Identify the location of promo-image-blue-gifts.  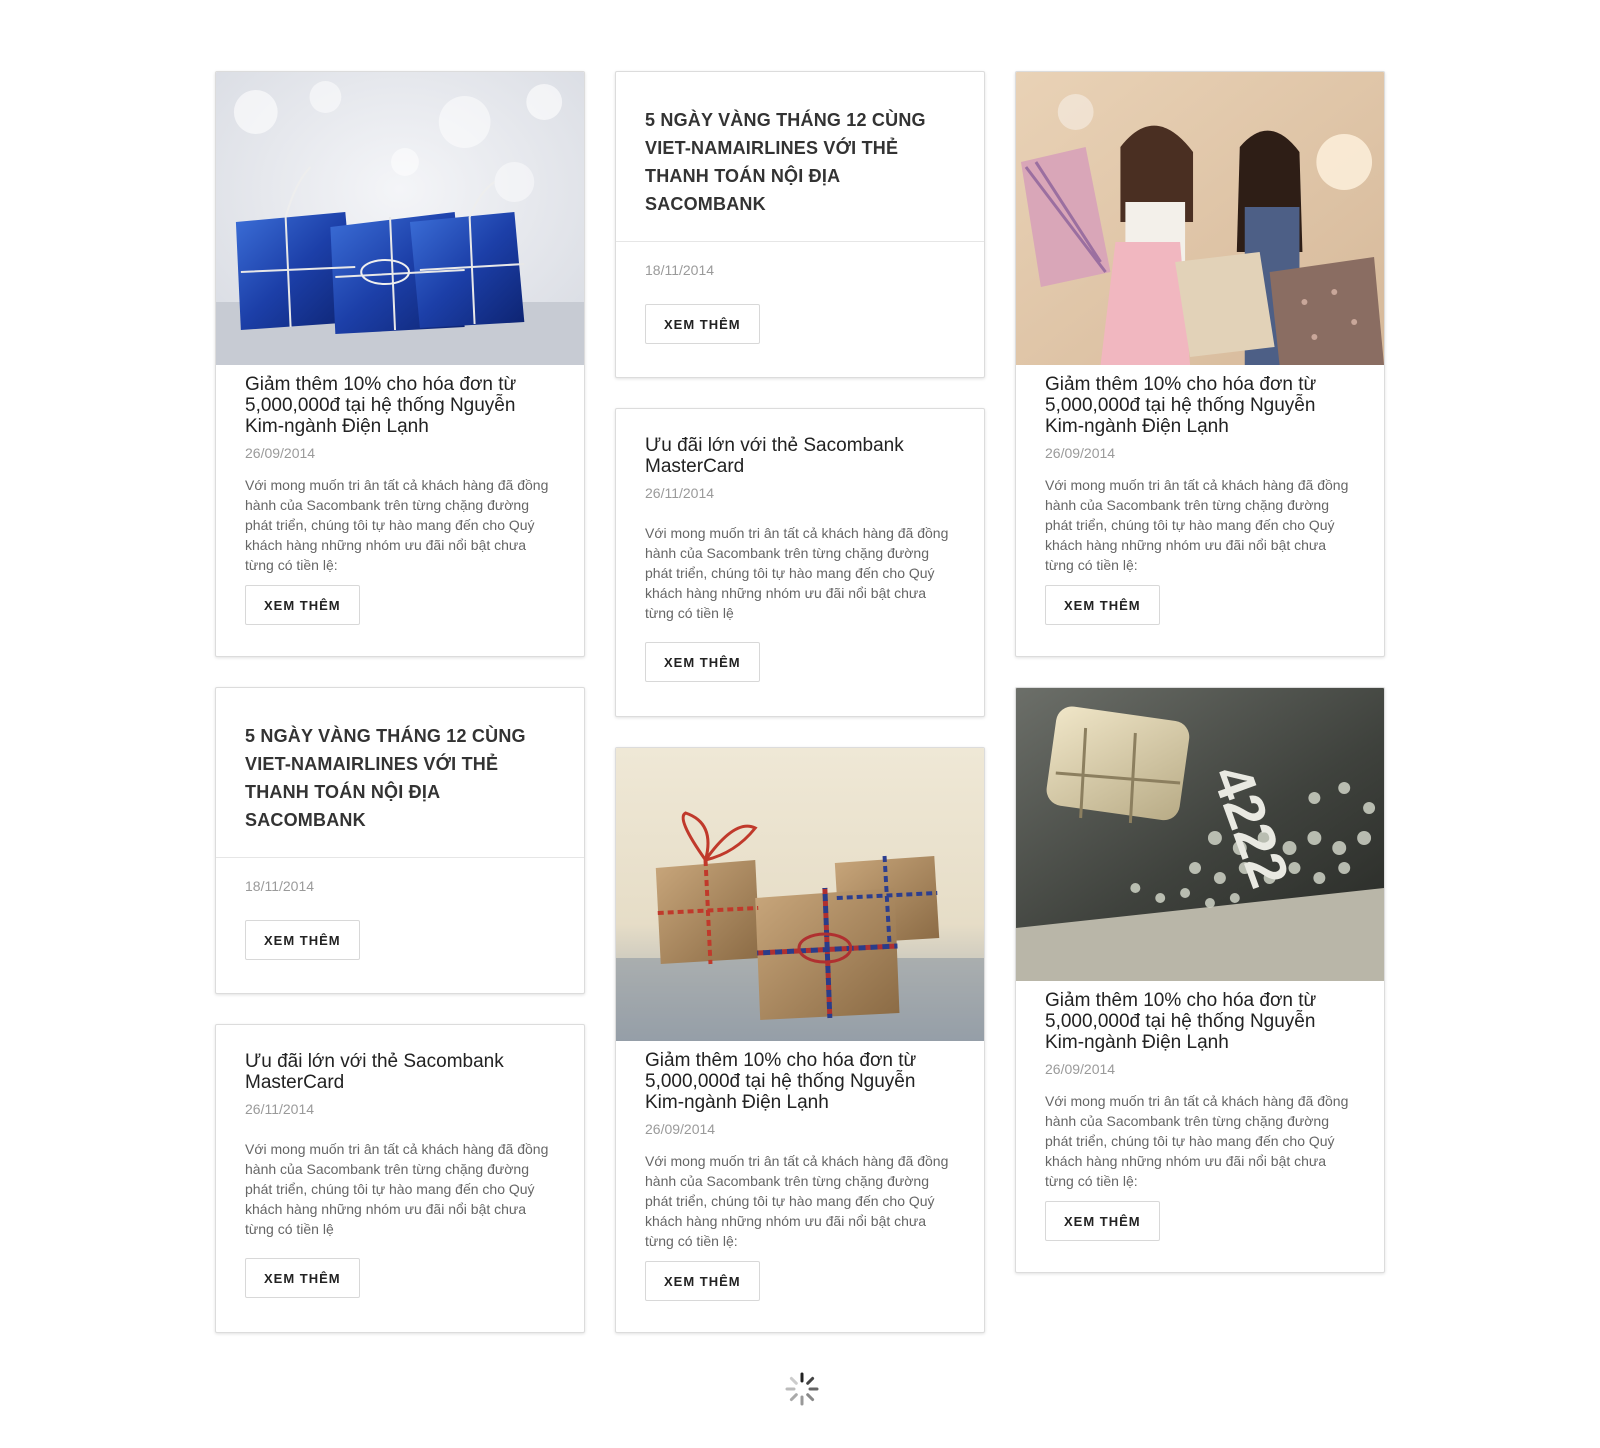
(400, 218).